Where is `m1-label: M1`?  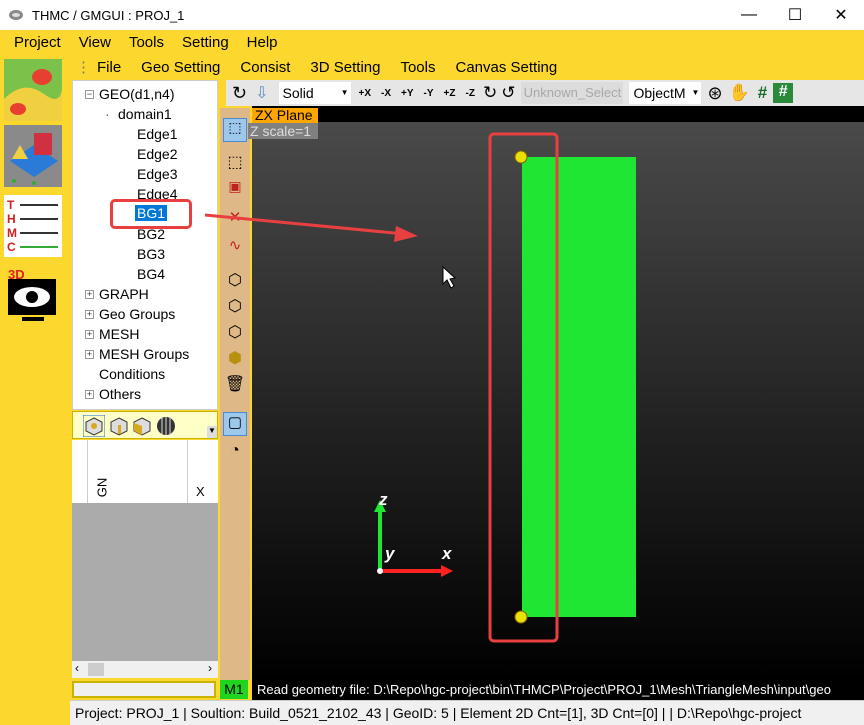 m1-label: M1 is located at coordinates (234, 689).